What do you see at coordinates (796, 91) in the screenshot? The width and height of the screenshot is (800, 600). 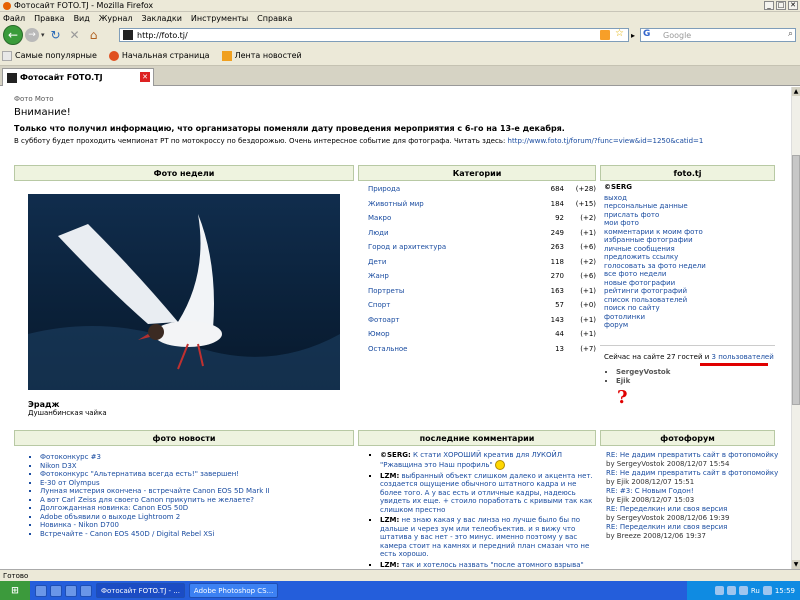 I see `scroll-up-icon: ▲` at bounding box center [796, 91].